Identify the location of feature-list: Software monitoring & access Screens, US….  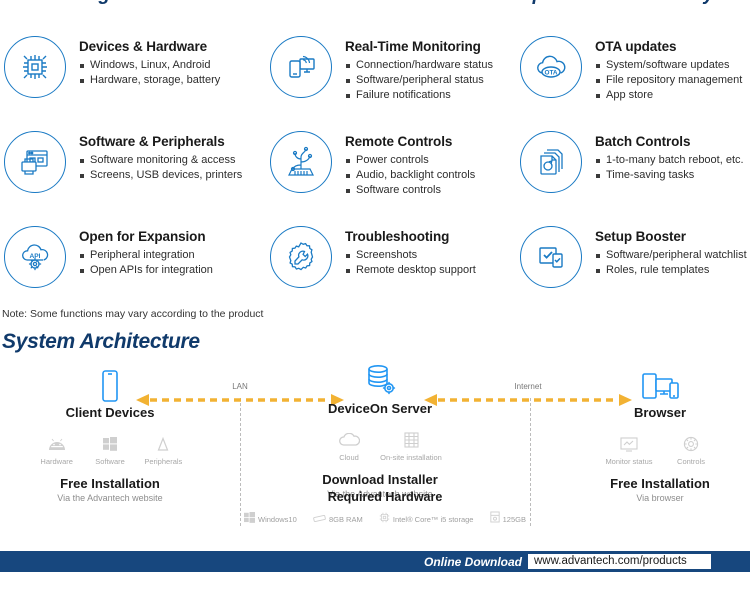
(160, 168).